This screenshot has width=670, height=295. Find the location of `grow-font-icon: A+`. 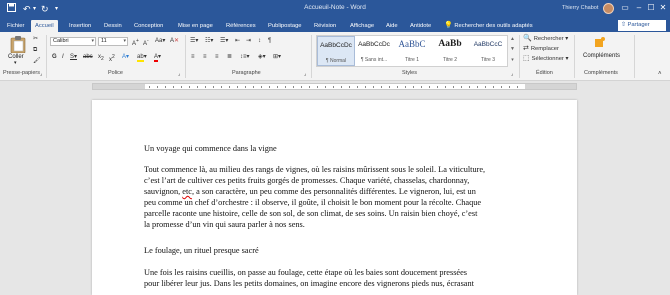

grow-font-icon: A+ is located at coordinates (135, 43).